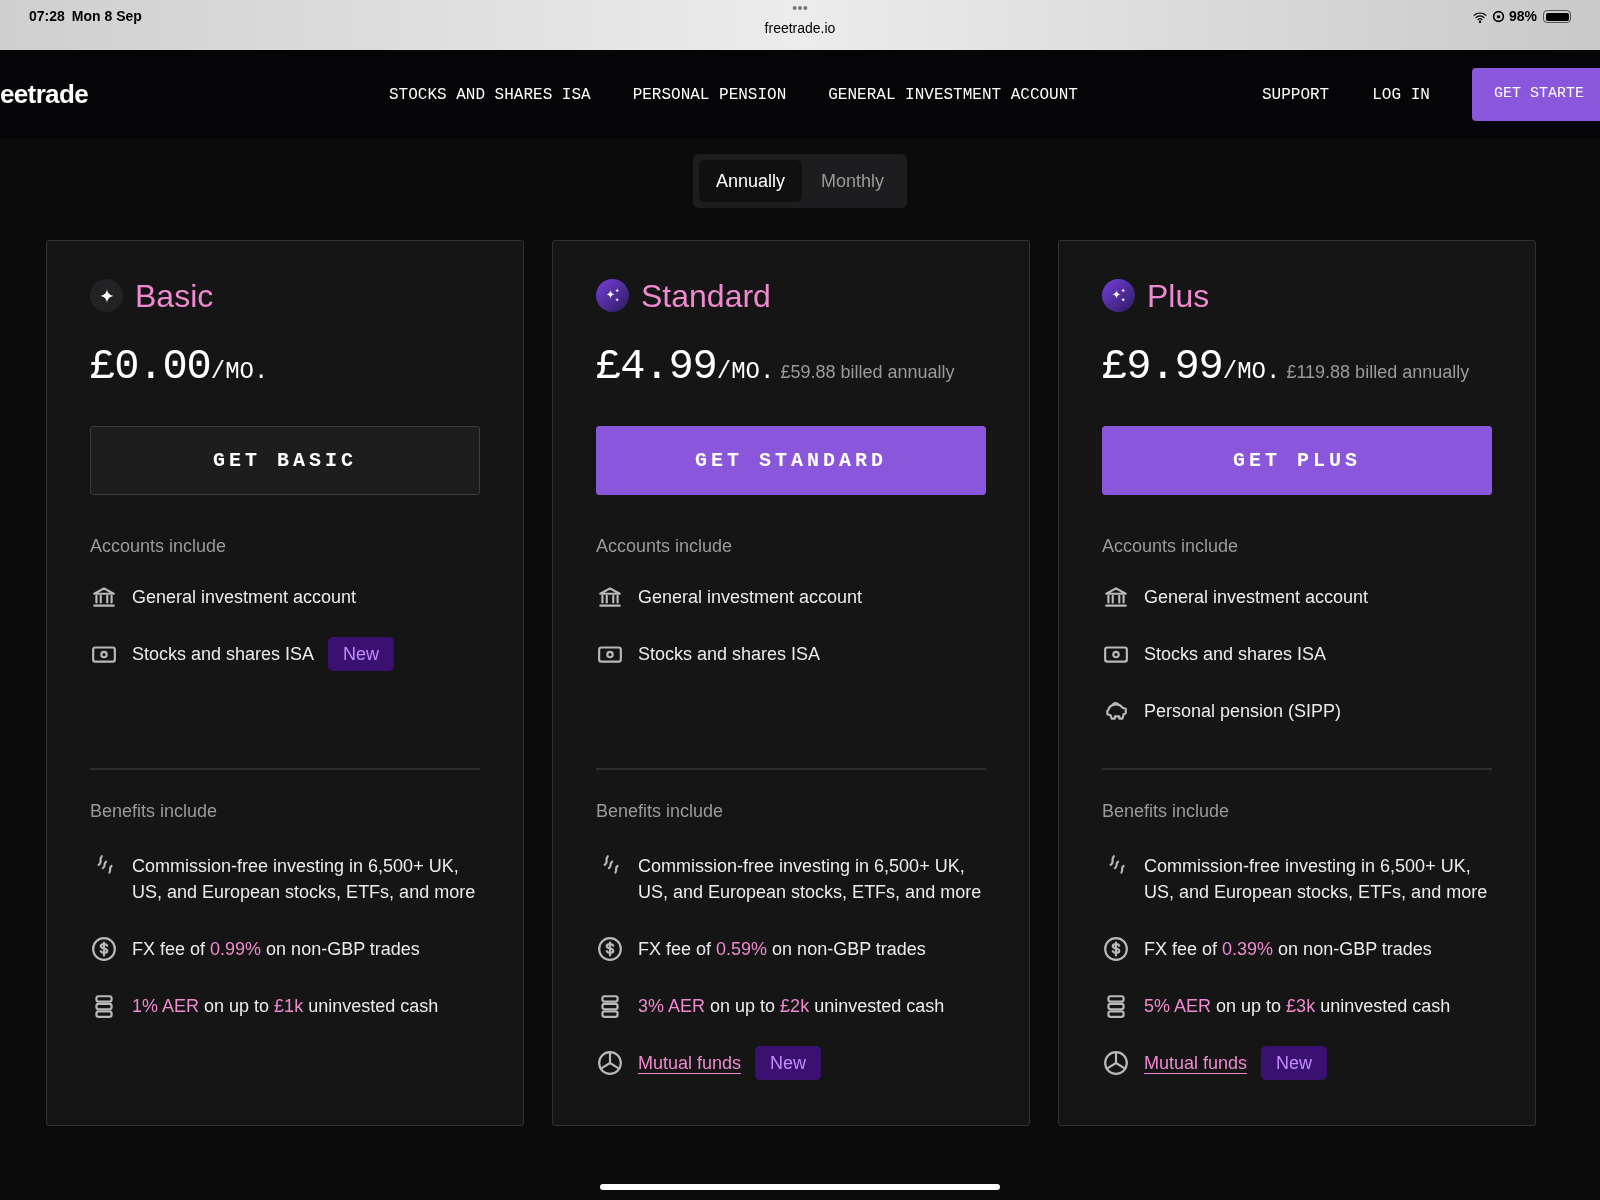  Describe the element at coordinates (782, 949) in the screenshot. I see `feature-text: FX fee of 0.59% on non-GBP trades` at that location.